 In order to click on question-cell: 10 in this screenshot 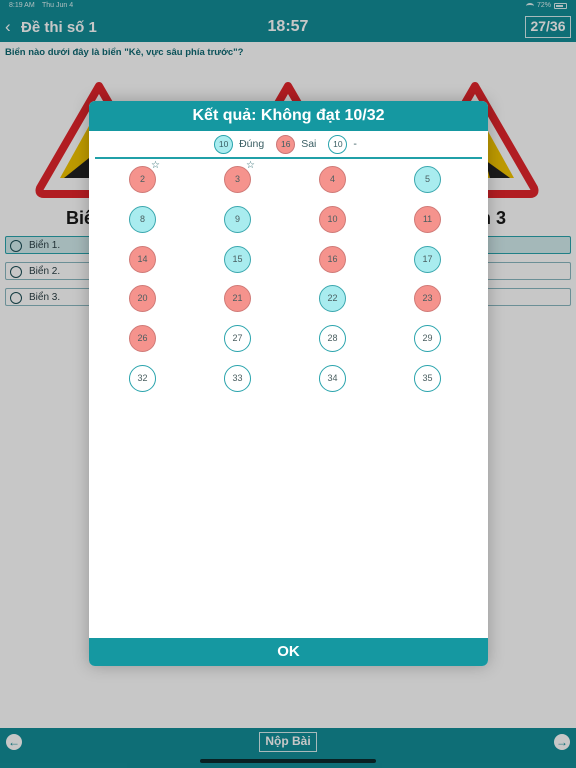, I will do `click(332, 219)`.